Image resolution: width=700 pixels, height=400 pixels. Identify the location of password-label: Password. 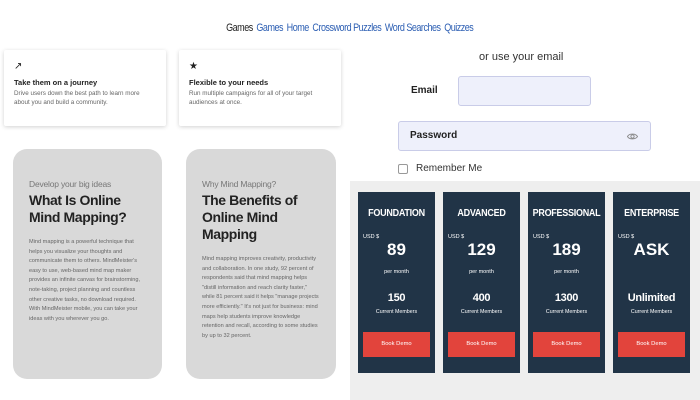
(434, 135).